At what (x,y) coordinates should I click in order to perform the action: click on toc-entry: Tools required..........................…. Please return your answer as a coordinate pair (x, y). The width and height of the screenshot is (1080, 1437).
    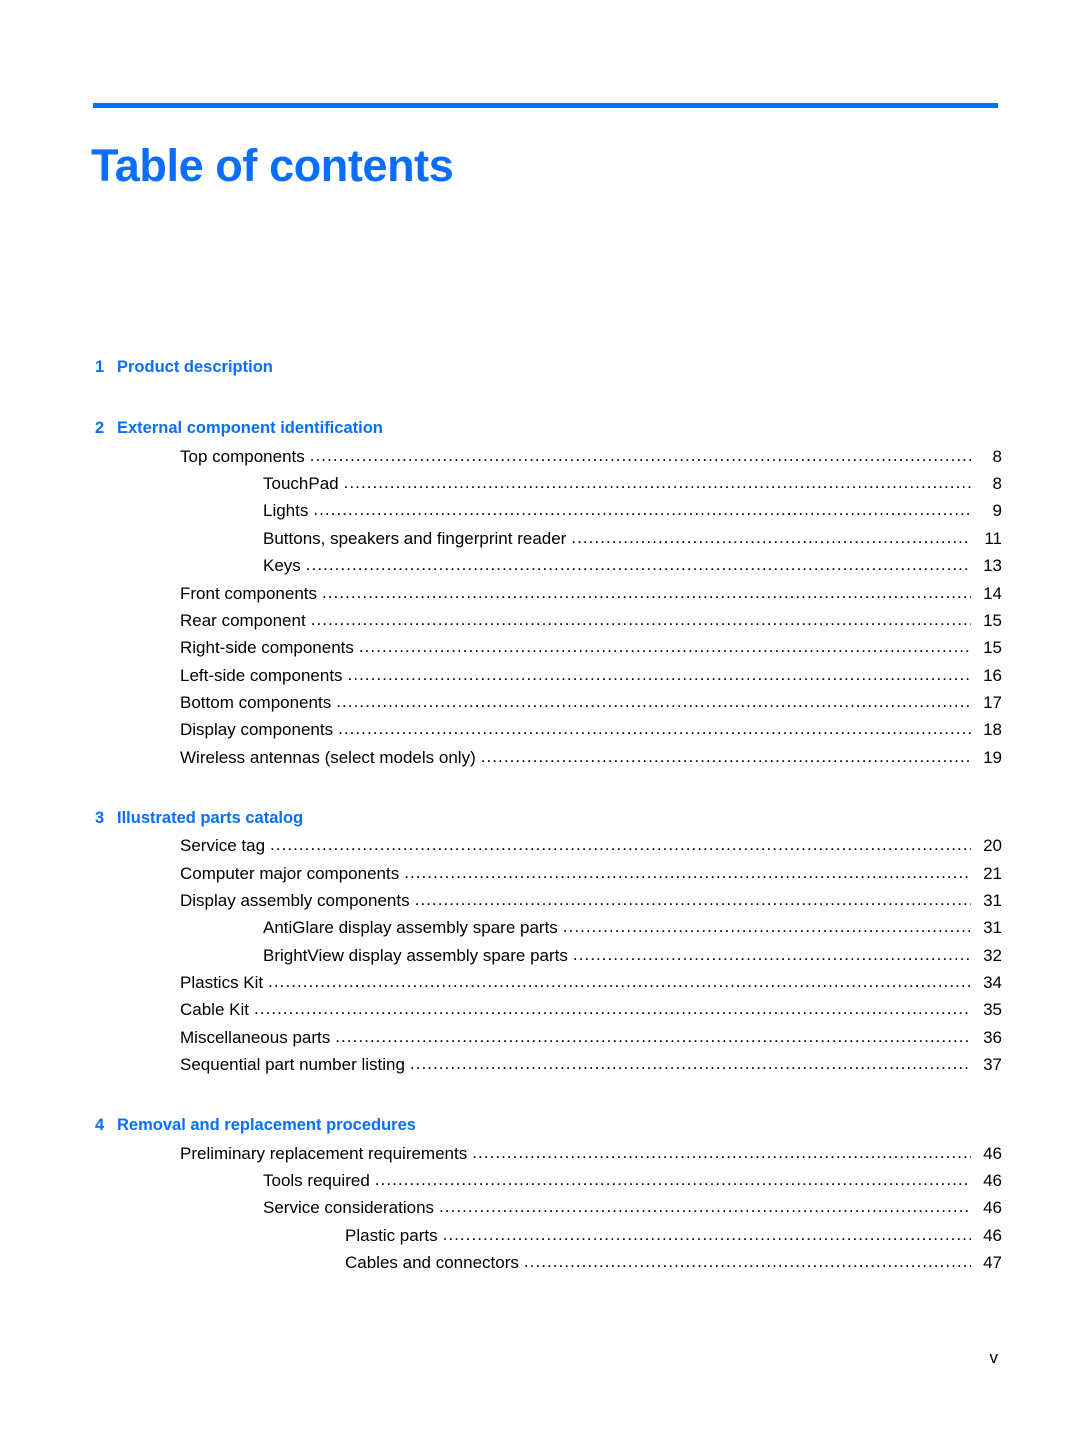
    Looking at the image, I should click on (540, 1184).